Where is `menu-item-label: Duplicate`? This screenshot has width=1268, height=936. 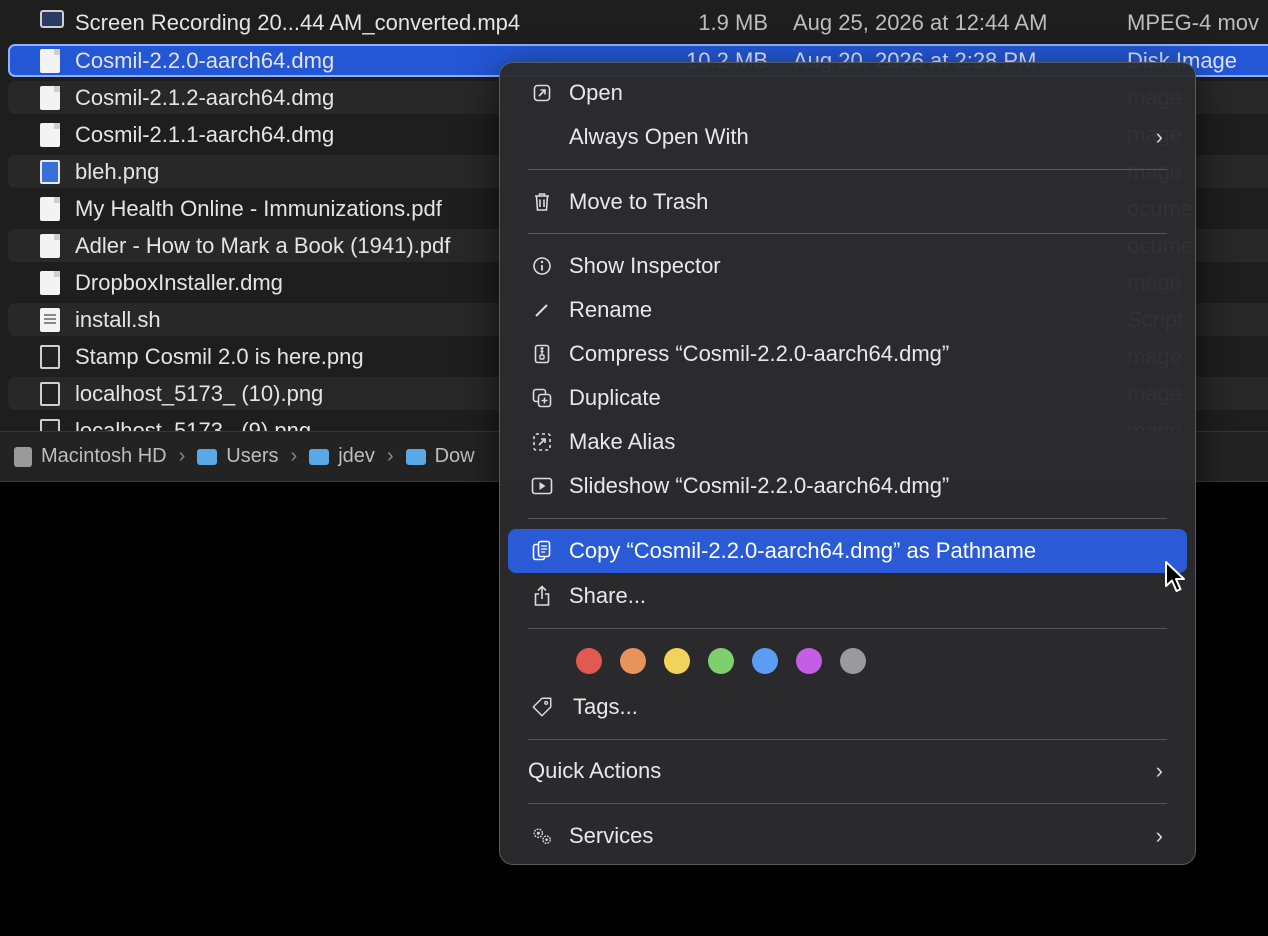 menu-item-label: Duplicate is located at coordinates (615, 397).